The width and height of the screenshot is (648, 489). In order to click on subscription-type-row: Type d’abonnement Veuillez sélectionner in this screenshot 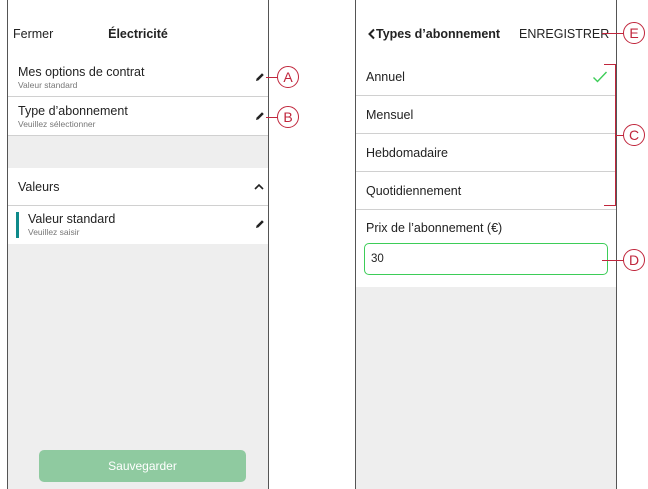, I will do `click(138, 116)`.